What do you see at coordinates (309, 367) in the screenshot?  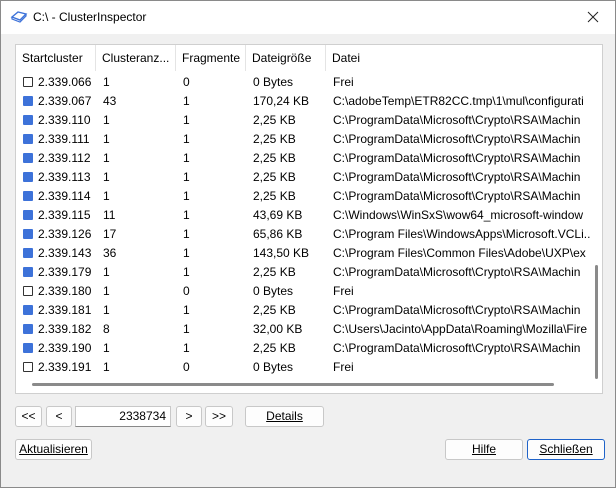 I see `table-row: 2.339.191 1 0 0 Bytes Frei` at bounding box center [309, 367].